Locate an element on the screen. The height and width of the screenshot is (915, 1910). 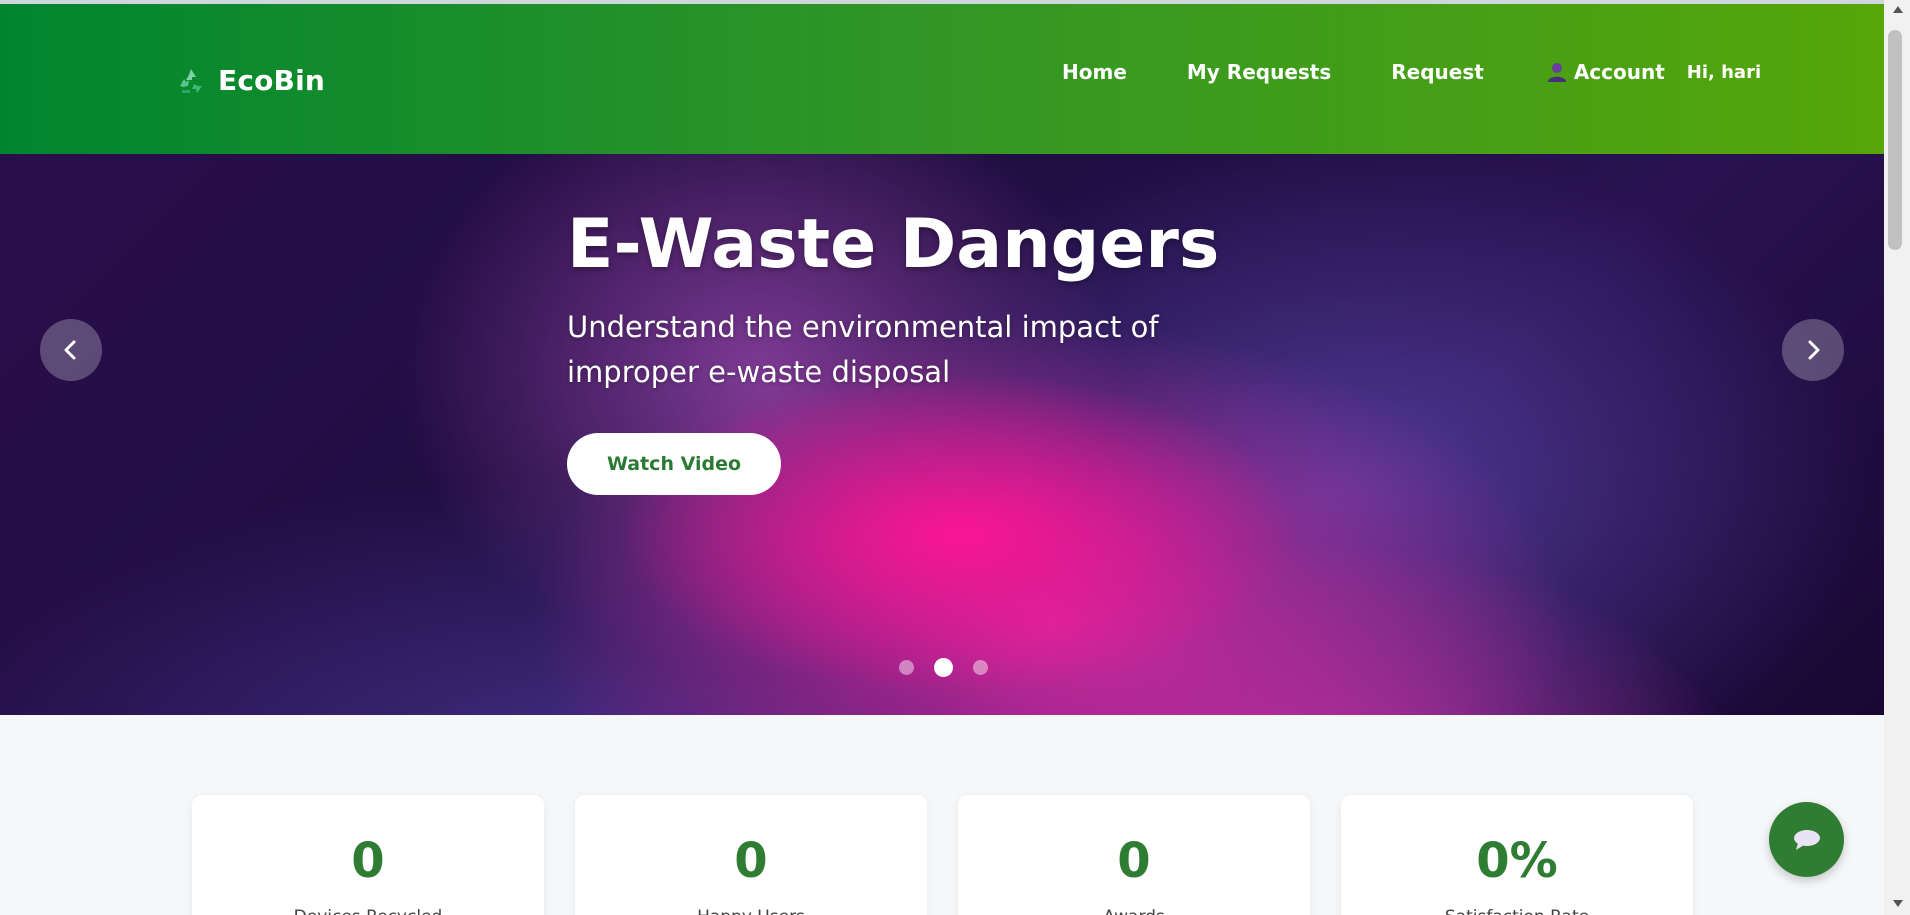
stat-card: 0 Happy Users is located at coordinates (751, 855).